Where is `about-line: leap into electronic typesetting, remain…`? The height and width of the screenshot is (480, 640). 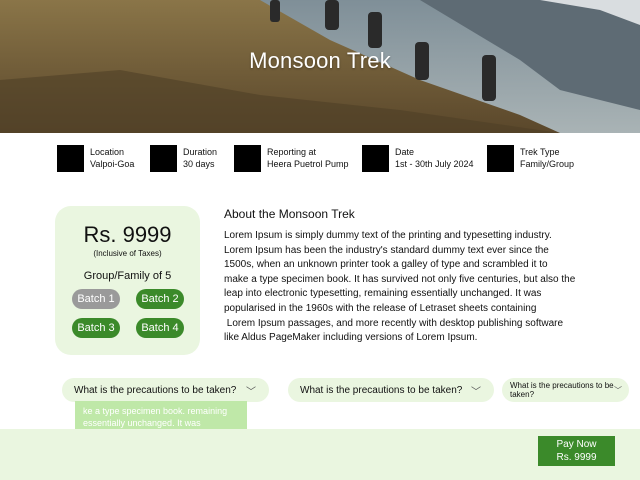
about-line: leap into electronic typesetting, remain… is located at coordinates (383, 294).